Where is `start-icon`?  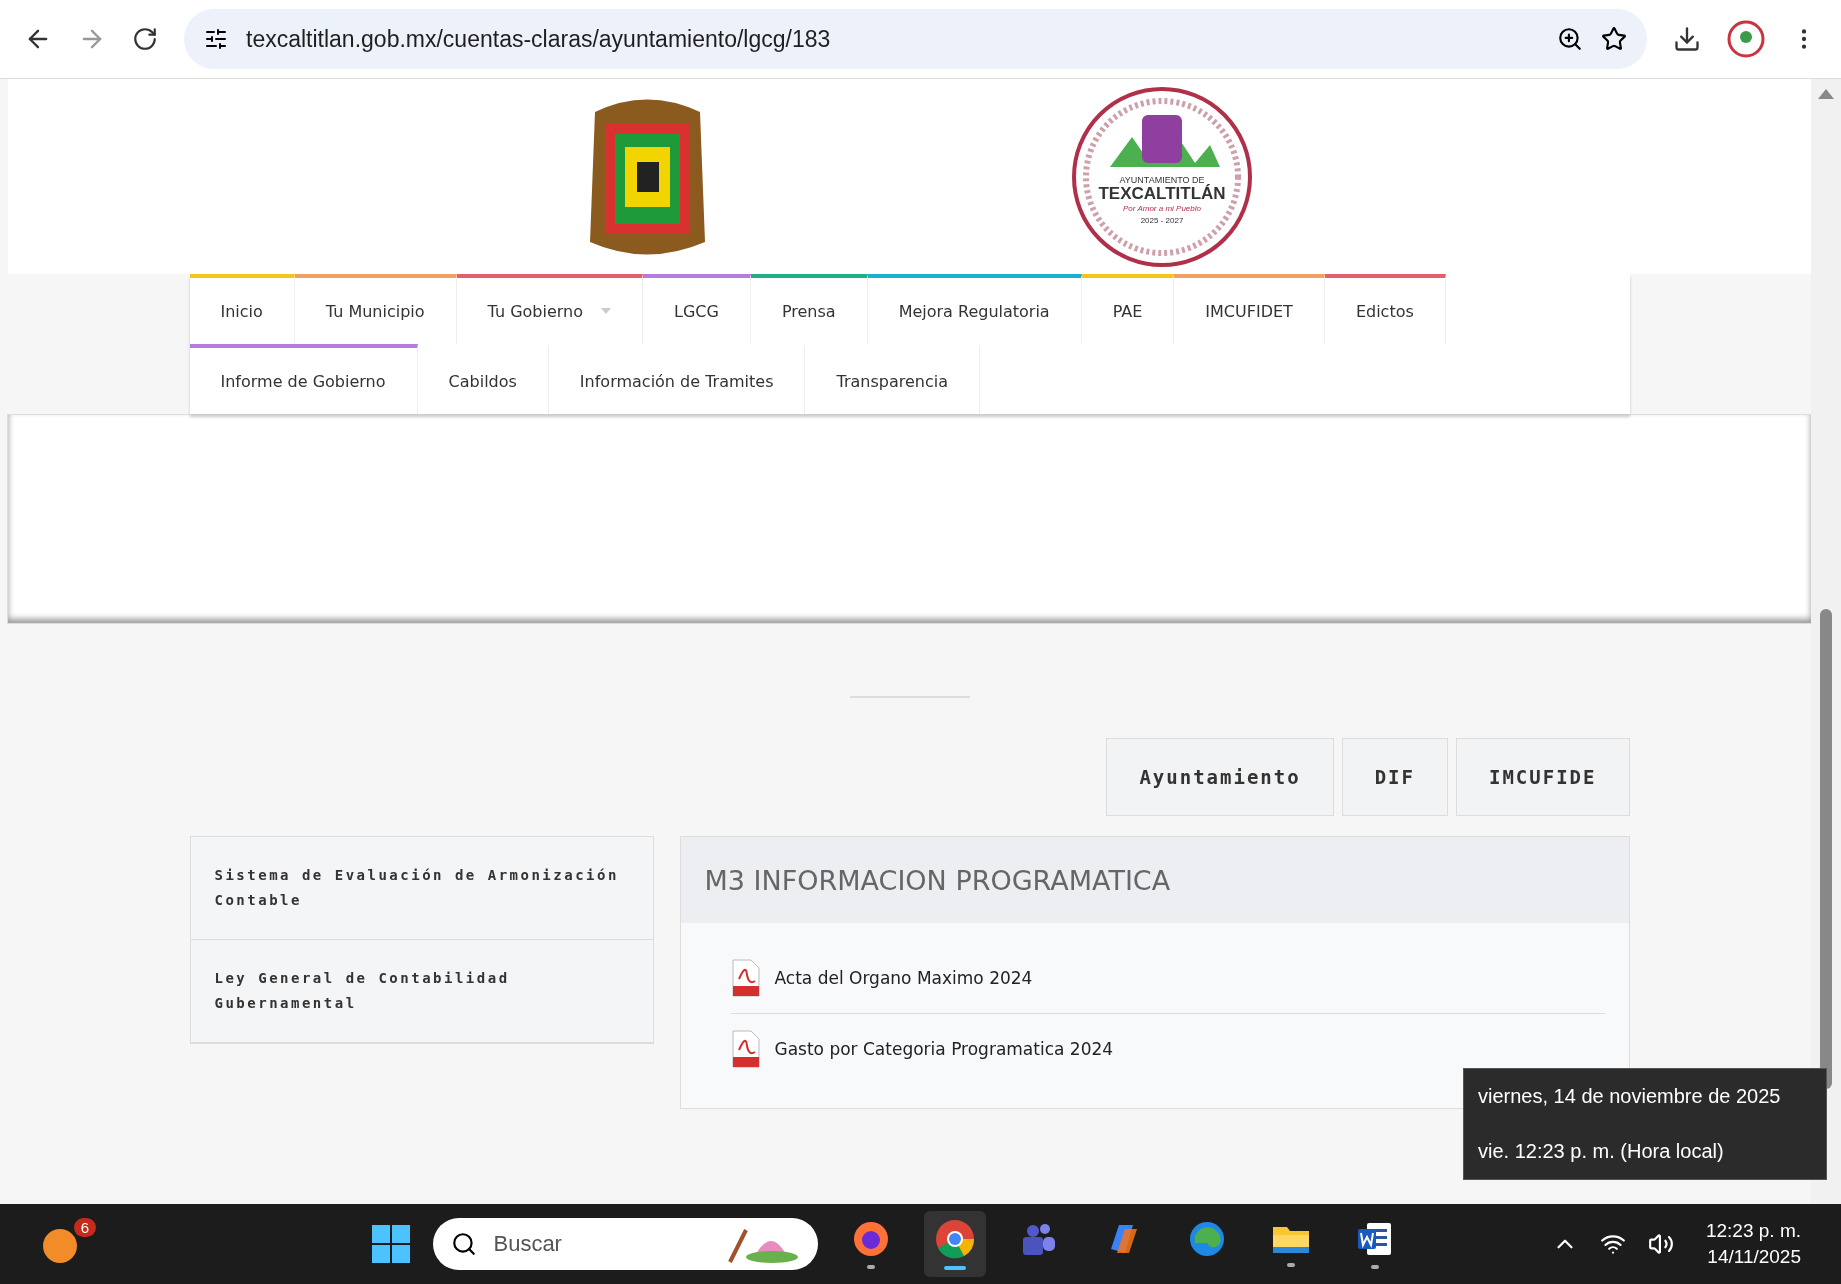
start-icon is located at coordinates (391, 1244).